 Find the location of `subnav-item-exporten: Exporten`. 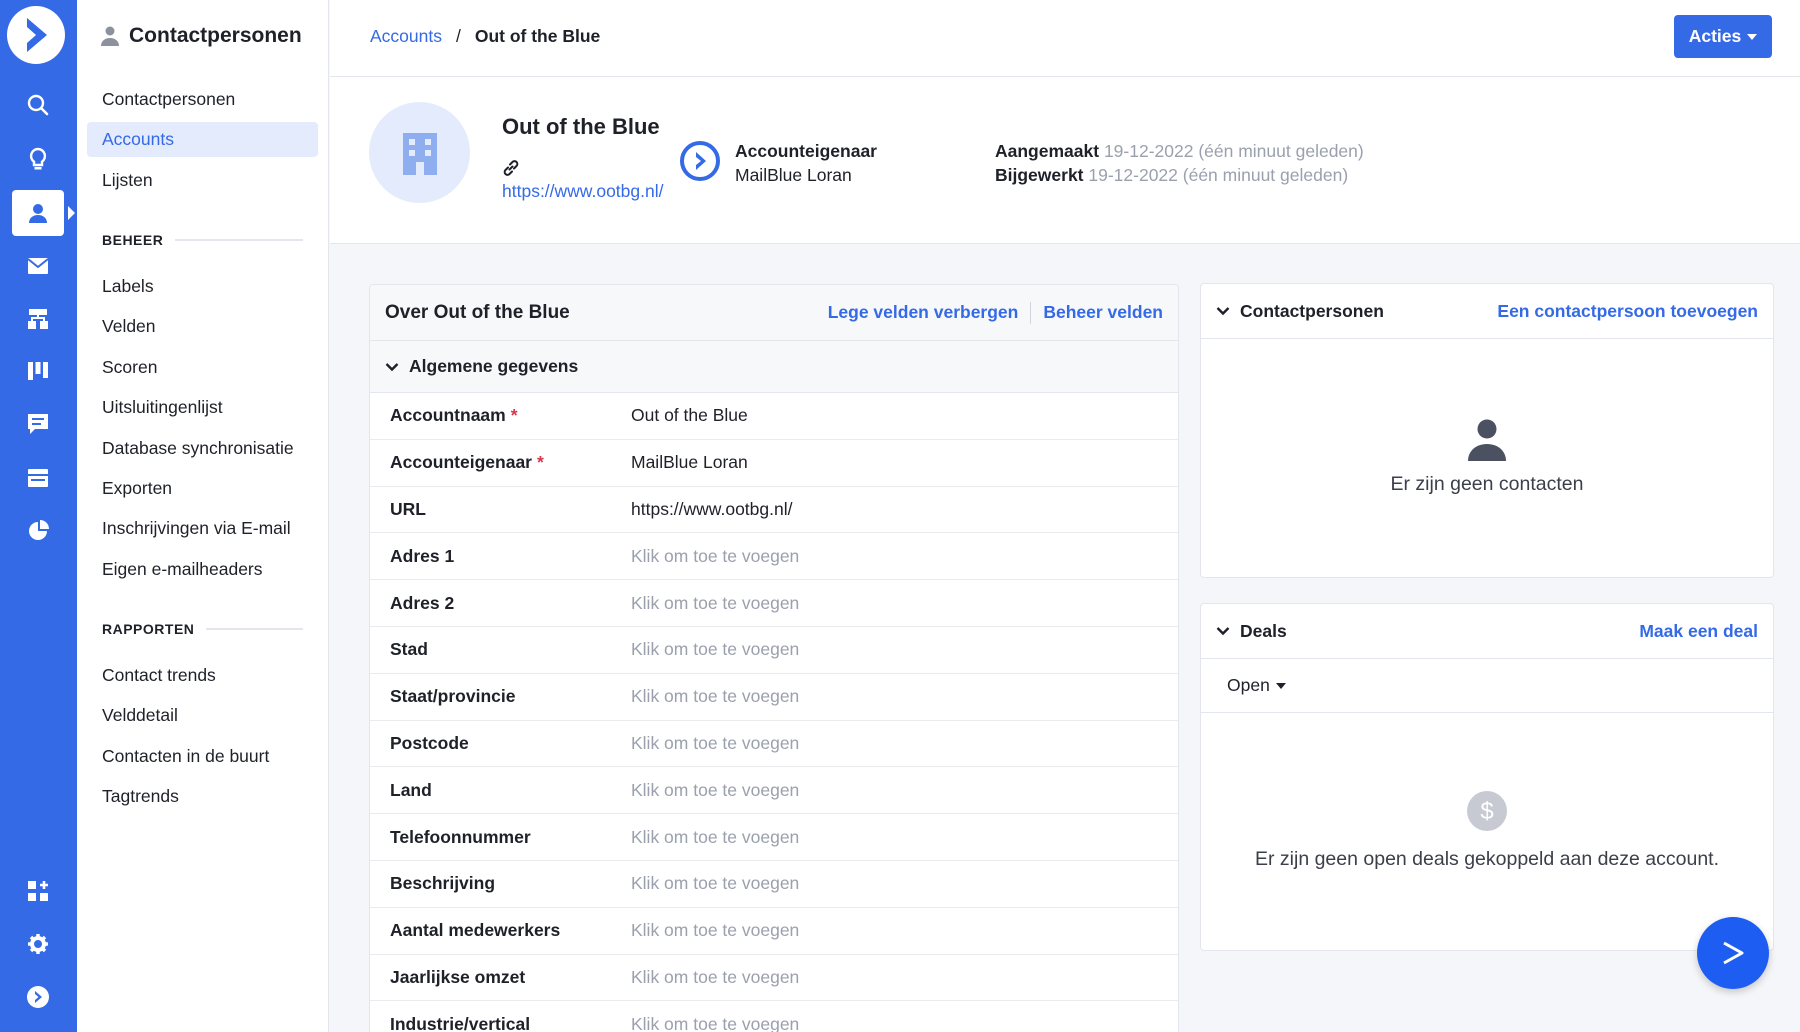

subnav-item-exporten: Exporten is located at coordinates (202, 488).